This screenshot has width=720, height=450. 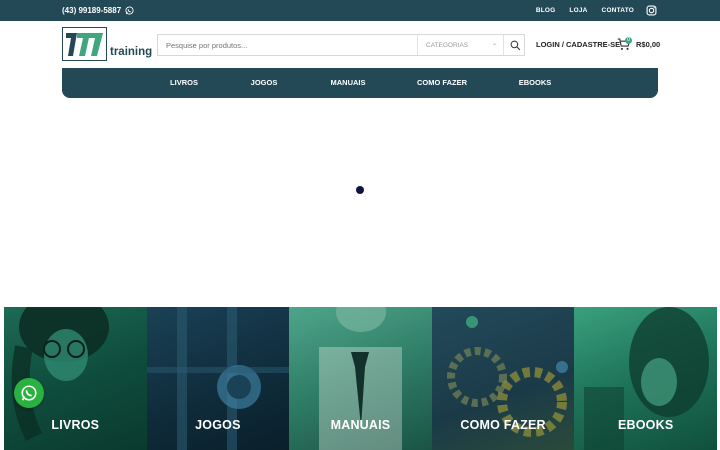 I want to click on login-register-link: LOGIN / CADASTRE-SE, so click(x=578, y=44).